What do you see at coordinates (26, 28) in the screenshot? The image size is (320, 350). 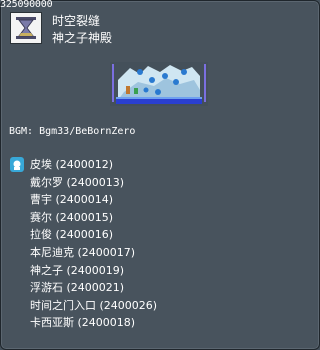 I see `hourglass-map-icon` at bounding box center [26, 28].